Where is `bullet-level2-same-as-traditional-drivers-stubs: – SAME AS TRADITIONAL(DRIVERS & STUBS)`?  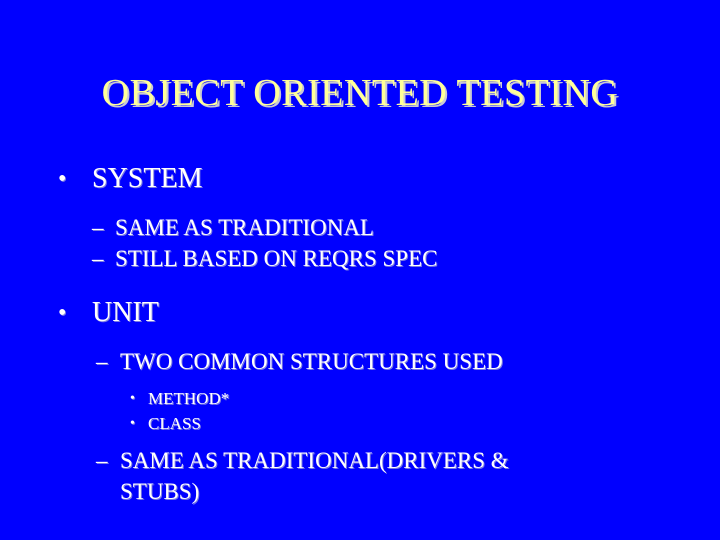
bullet-level2-same-as-traditional-drivers-stubs: – SAME AS TRADITIONAL(DRIVERS & STUBS) is located at coordinates (360, 476).